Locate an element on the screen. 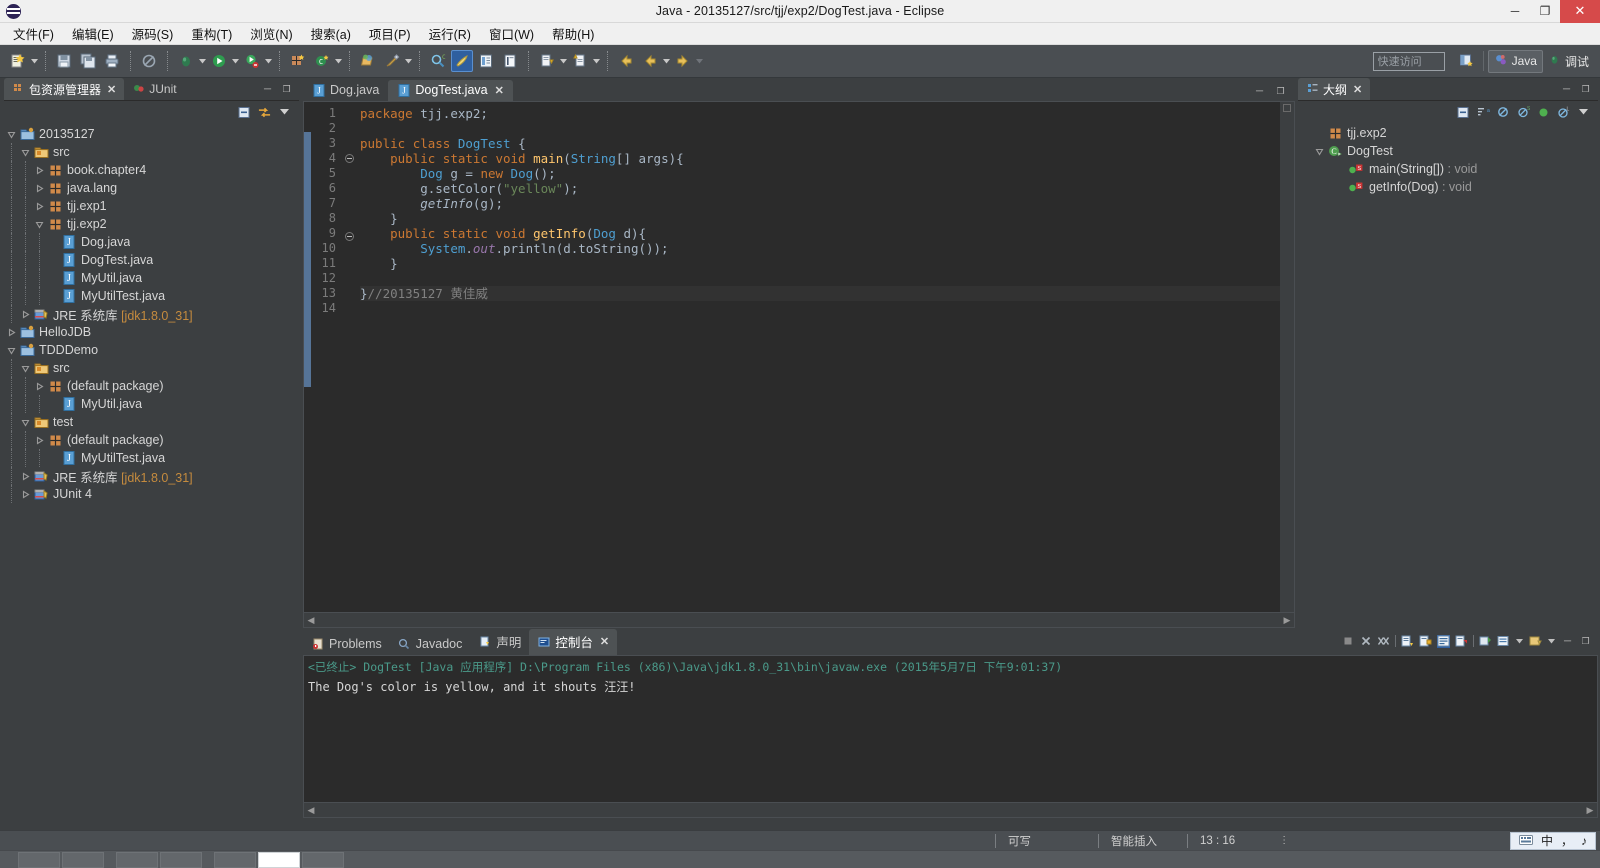 The image size is (1600, 868). minimize-console-icon: ─ is located at coordinates (1567, 641).